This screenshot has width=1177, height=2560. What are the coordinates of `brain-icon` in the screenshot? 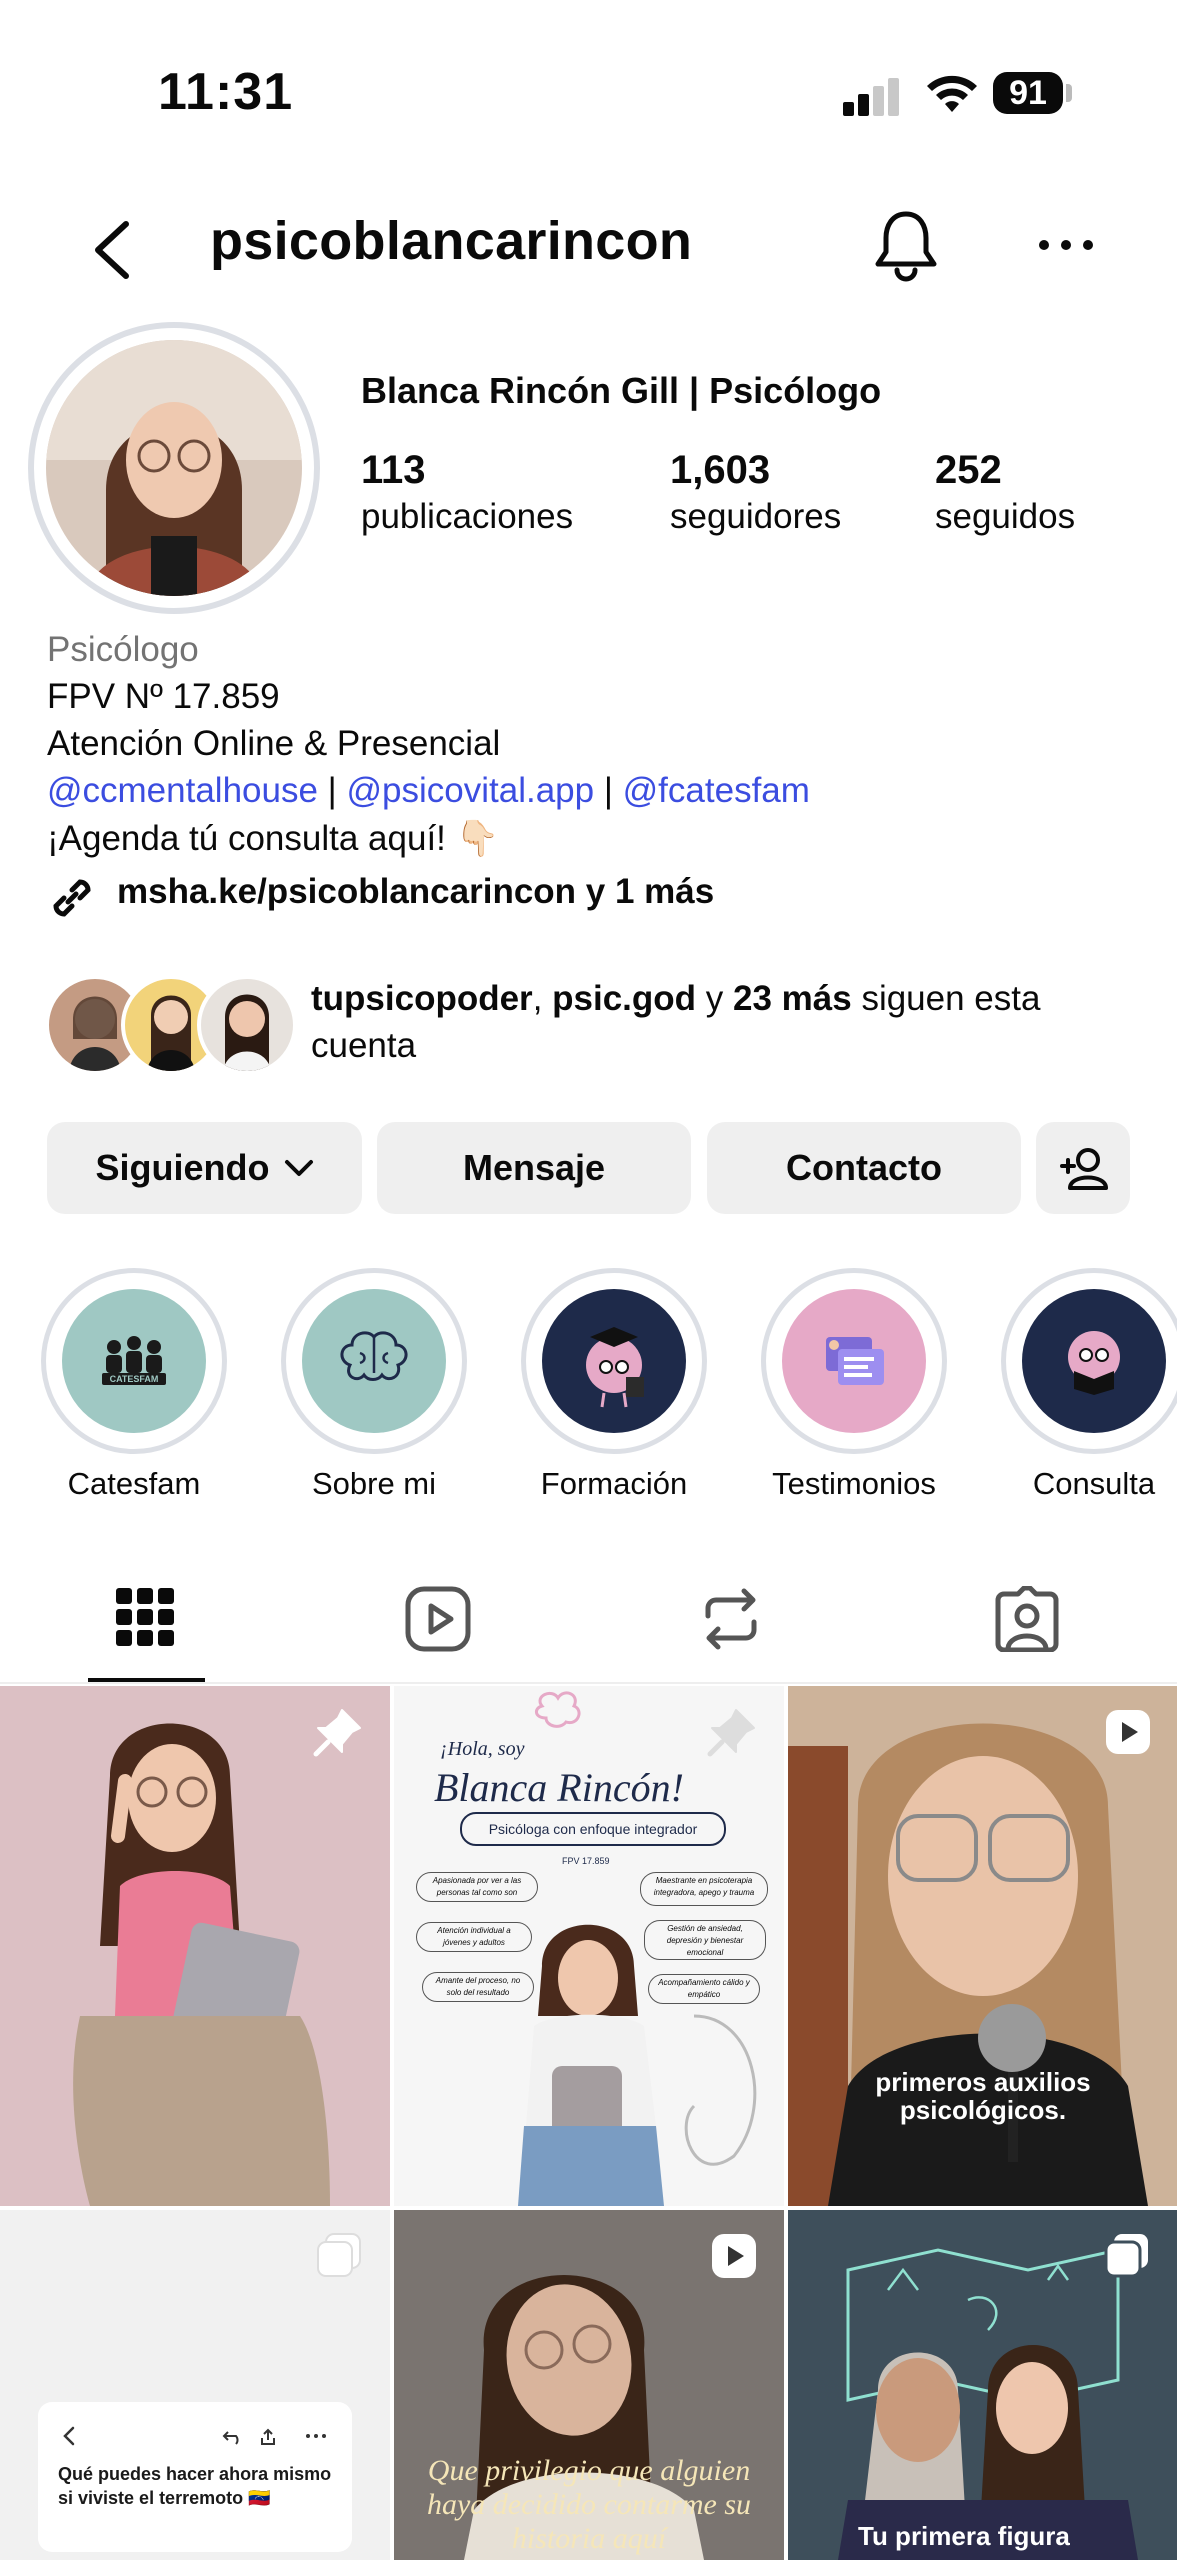 It's located at (374, 1356).